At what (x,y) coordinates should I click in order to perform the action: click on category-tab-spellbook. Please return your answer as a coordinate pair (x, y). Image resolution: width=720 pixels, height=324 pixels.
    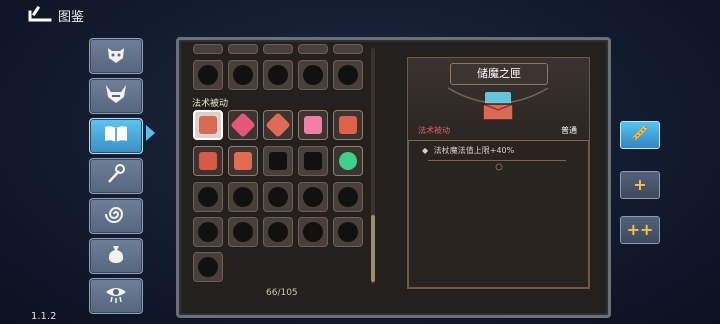
    Looking at the image, I should click on (116, 136).